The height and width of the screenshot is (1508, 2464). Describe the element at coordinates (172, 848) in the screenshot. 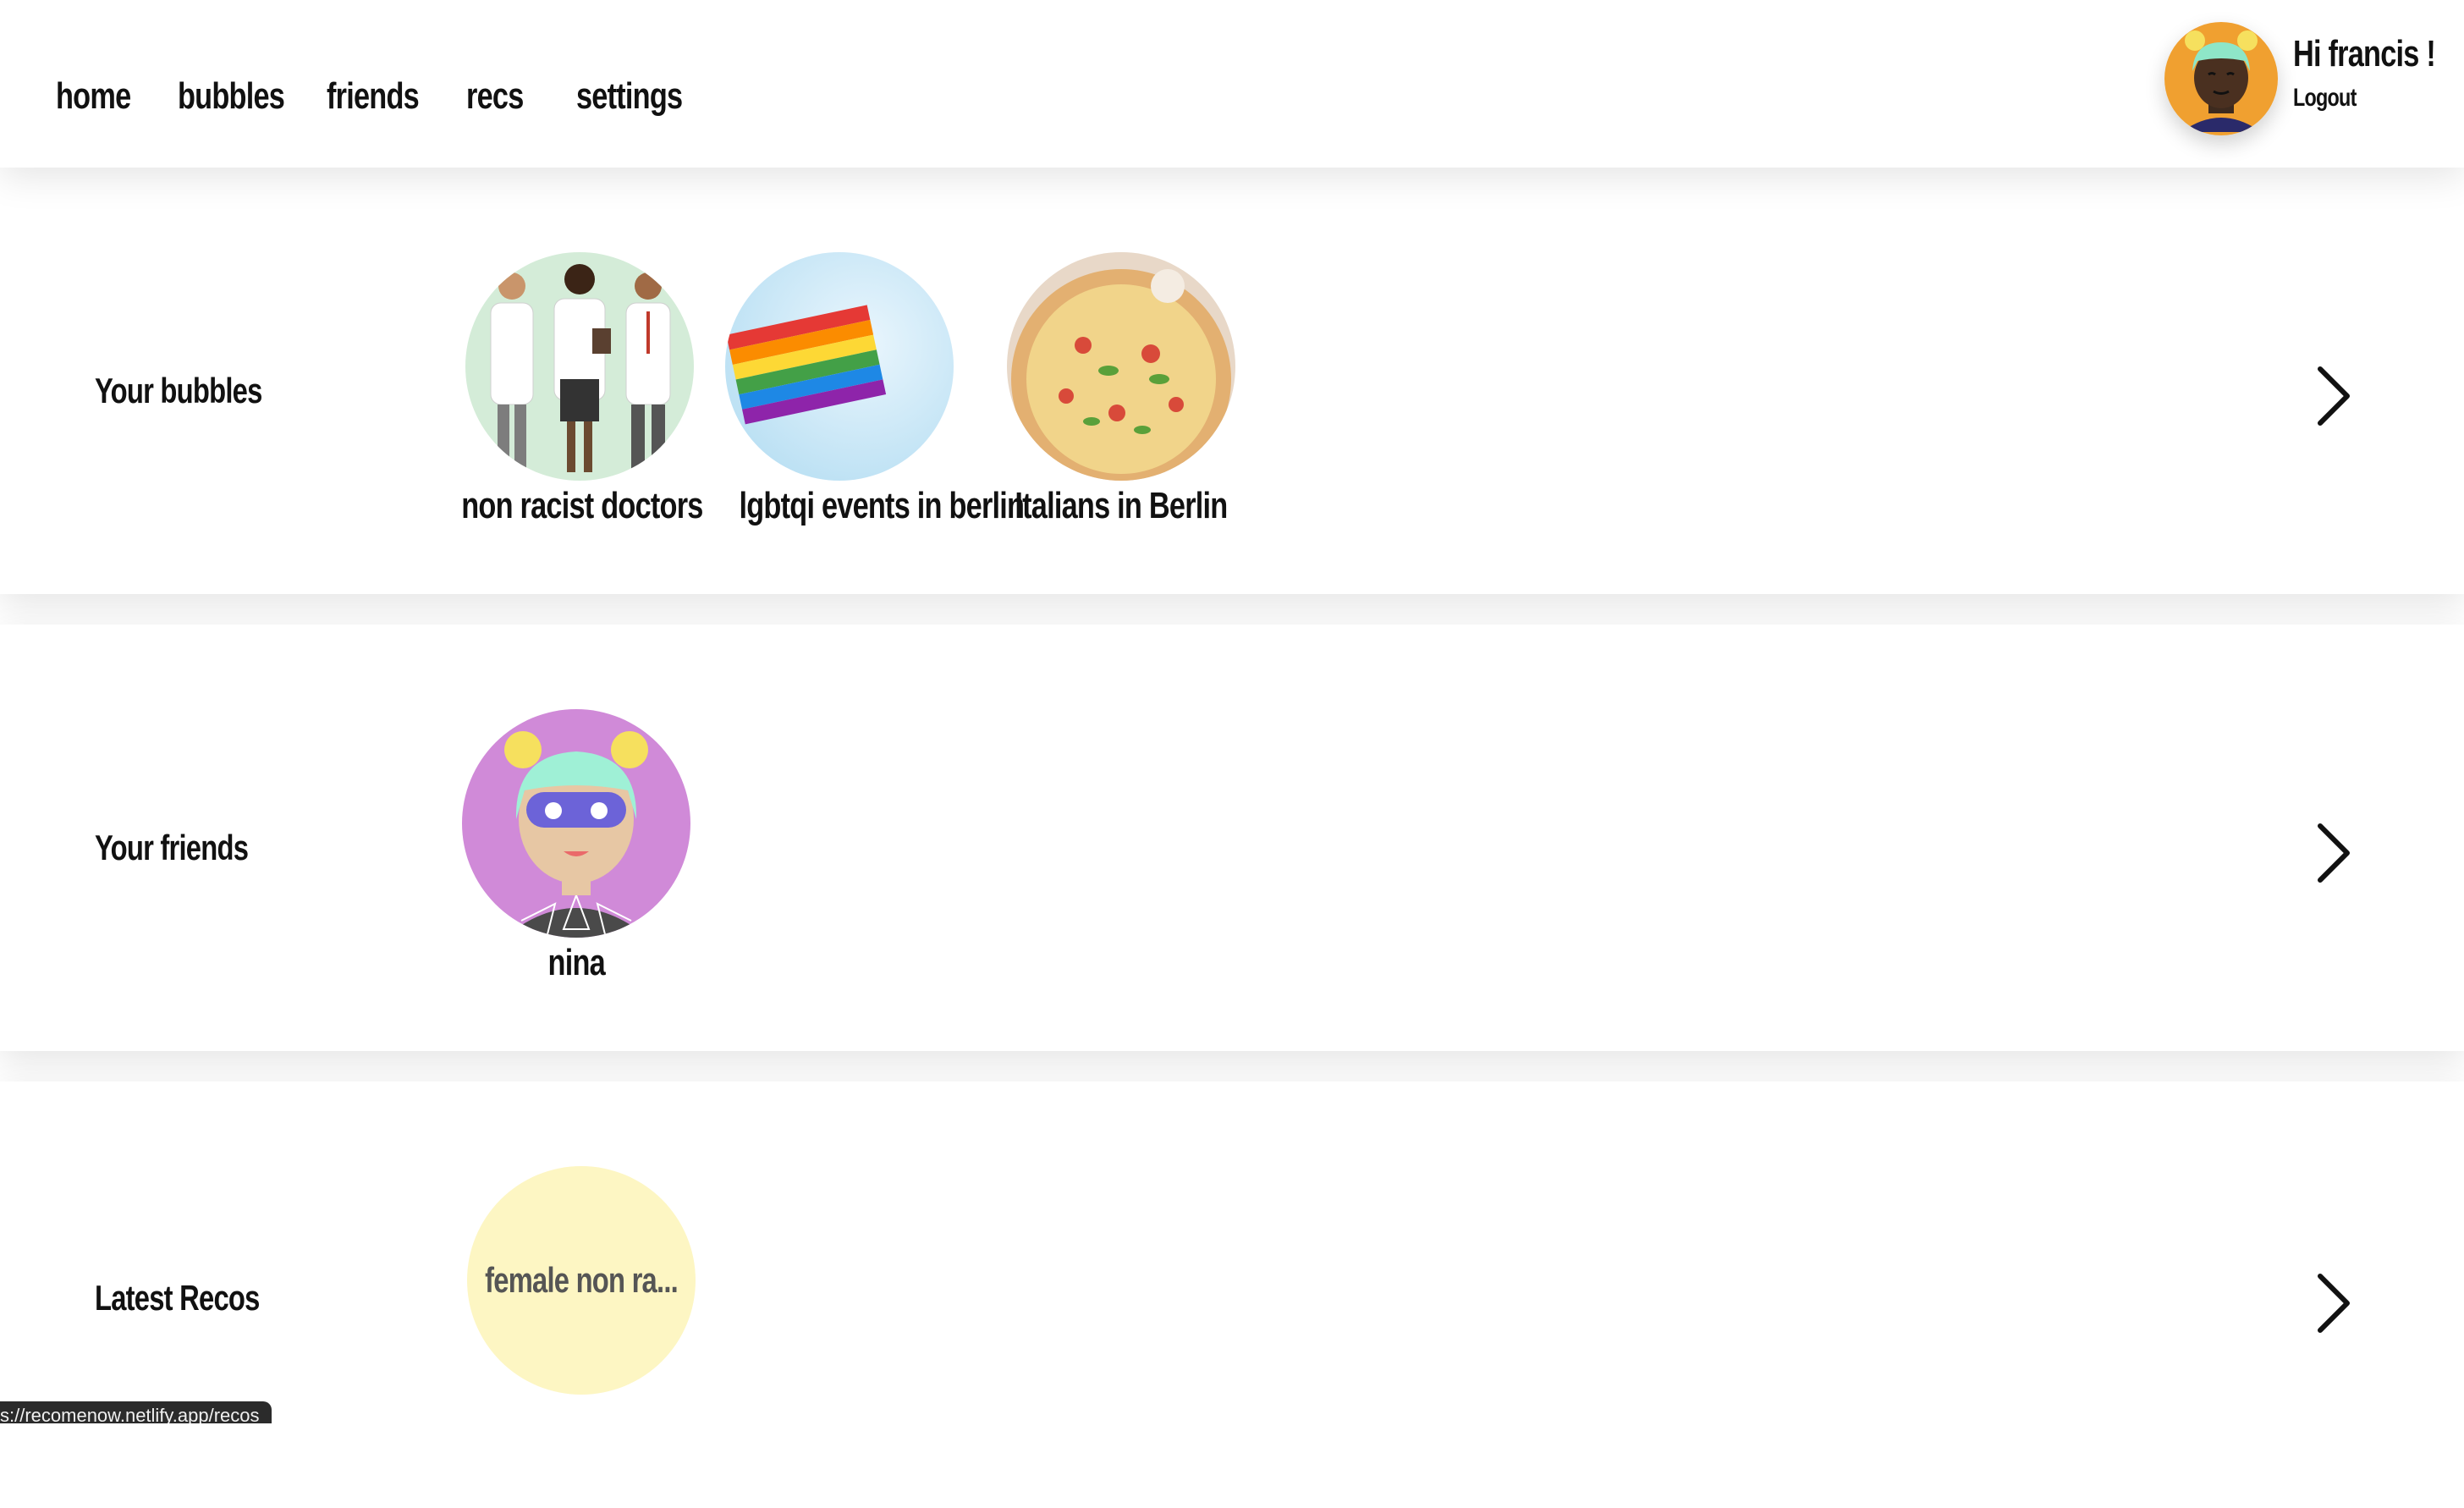

I see `section-title: Your friends` at that location.